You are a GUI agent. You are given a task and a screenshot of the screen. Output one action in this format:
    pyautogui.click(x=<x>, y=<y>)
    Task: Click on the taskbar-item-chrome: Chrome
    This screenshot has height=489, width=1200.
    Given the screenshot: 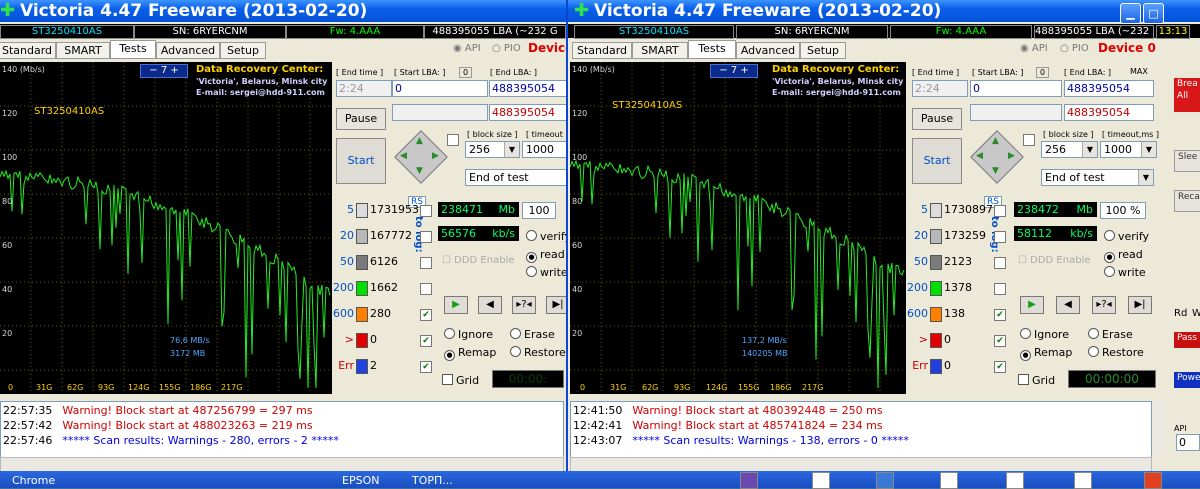 What is the action you would take?
    pyautogui.click(x=33, y=480)
    